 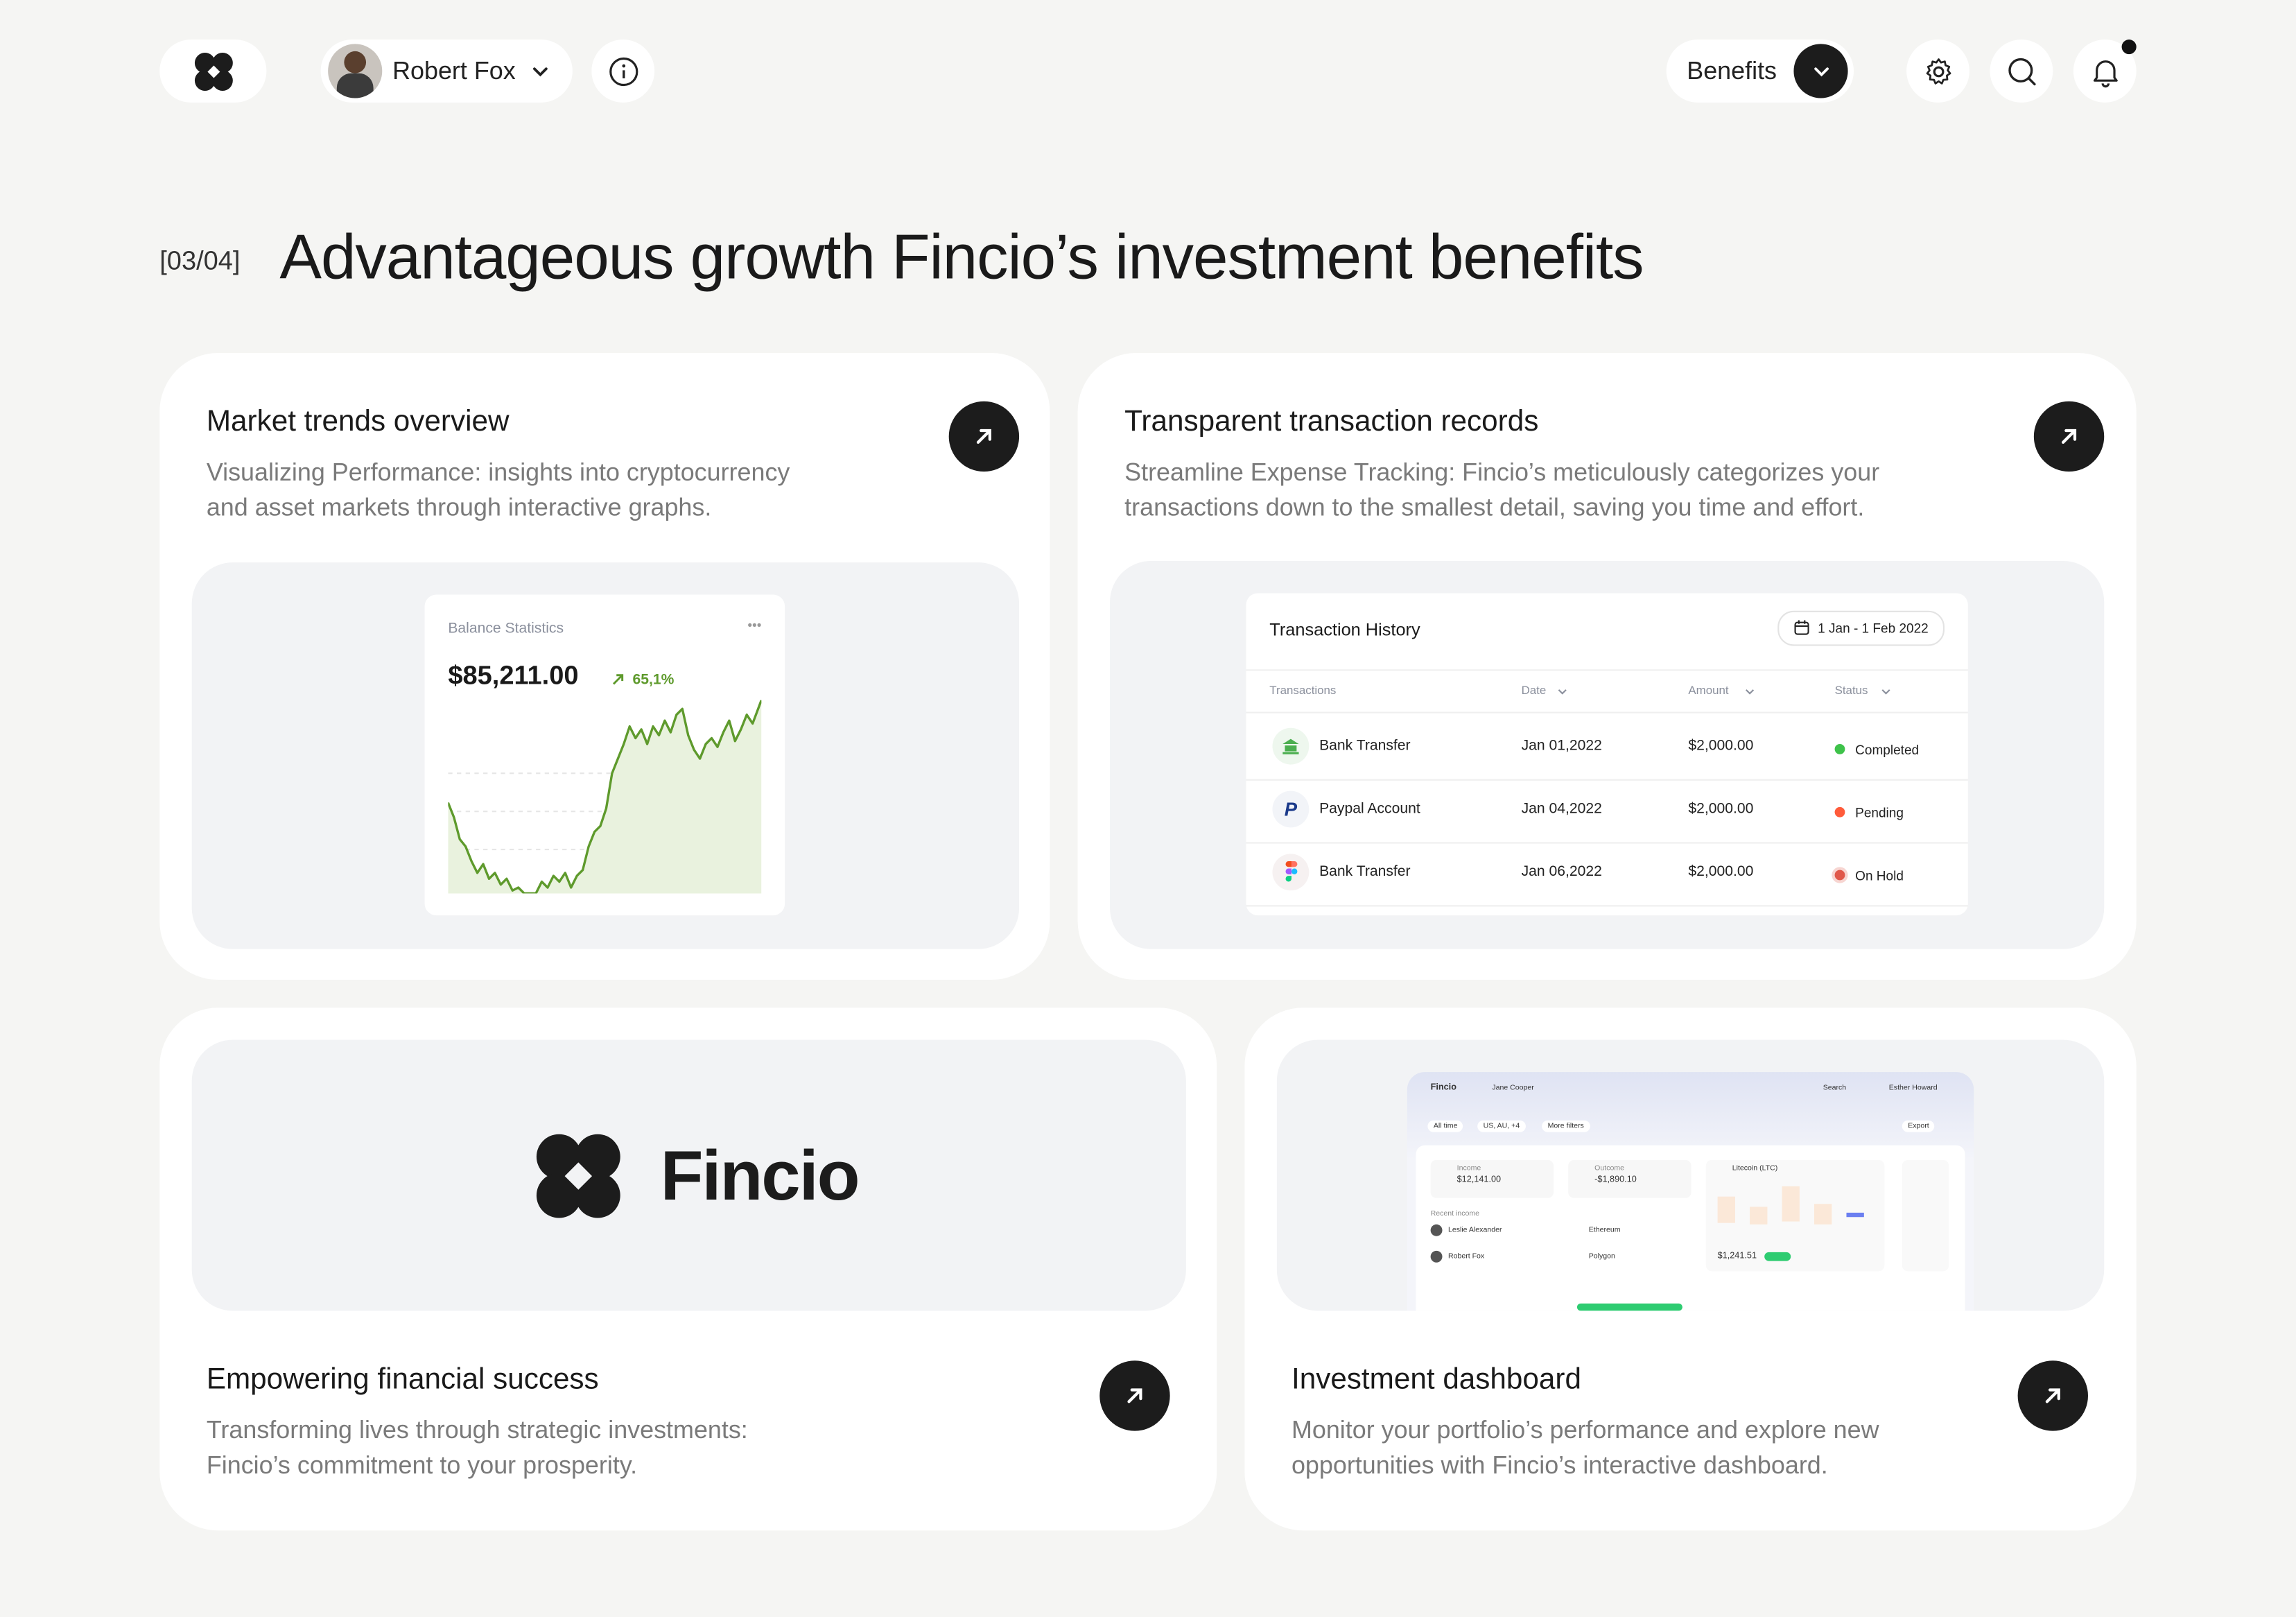 I want to click on preview-income: Income $12,141.00, so click(x=1492, y=1178).